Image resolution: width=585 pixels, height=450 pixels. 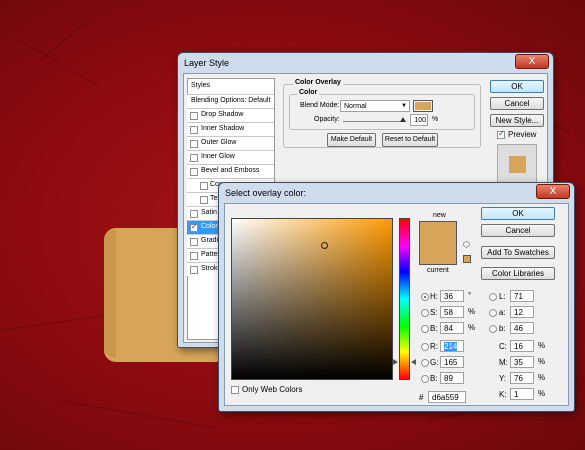 What do you see at coordinates (452, 328) in the screenshot?
I see `brightness-input: 84` at bounding box center [452, 328].